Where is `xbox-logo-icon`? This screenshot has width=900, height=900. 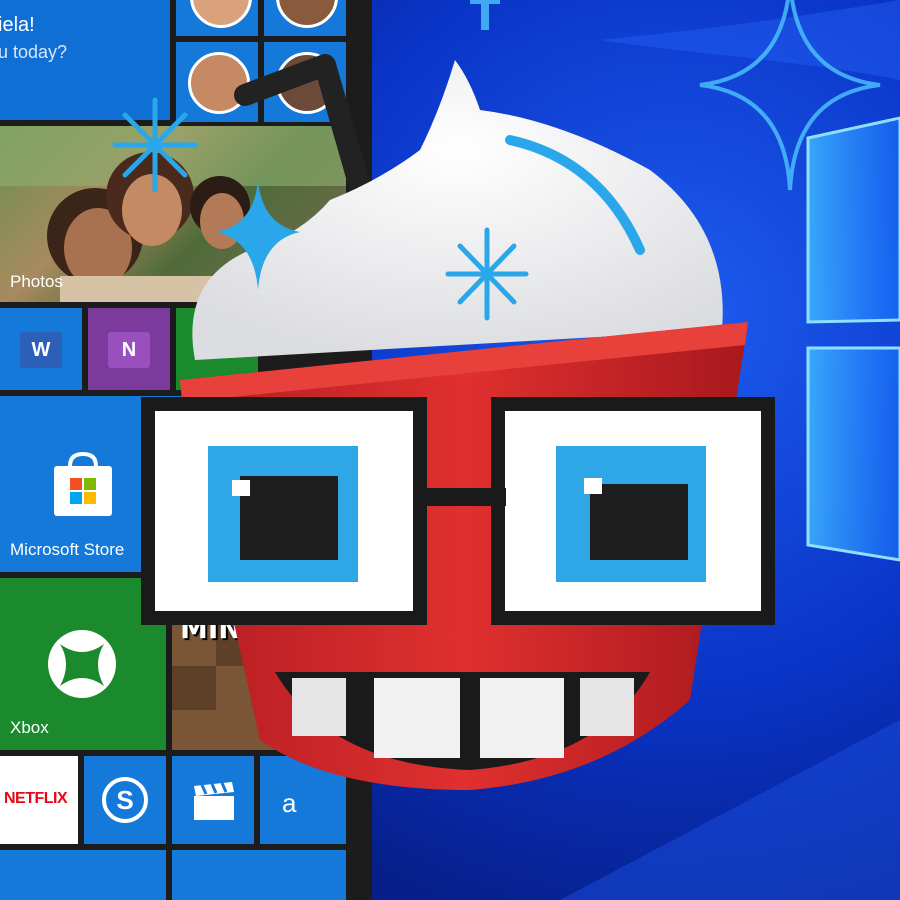 xbox-logo-icon is located at coordinates (82, 664).